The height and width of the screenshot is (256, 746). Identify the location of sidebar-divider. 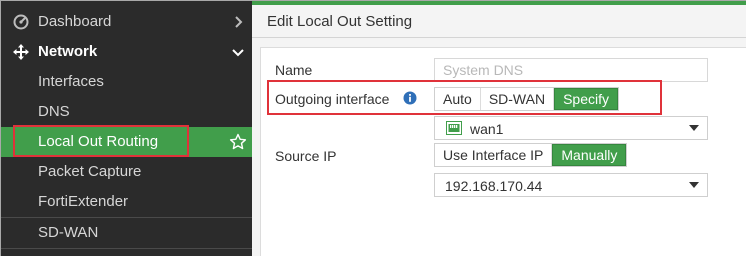
(126, 248).